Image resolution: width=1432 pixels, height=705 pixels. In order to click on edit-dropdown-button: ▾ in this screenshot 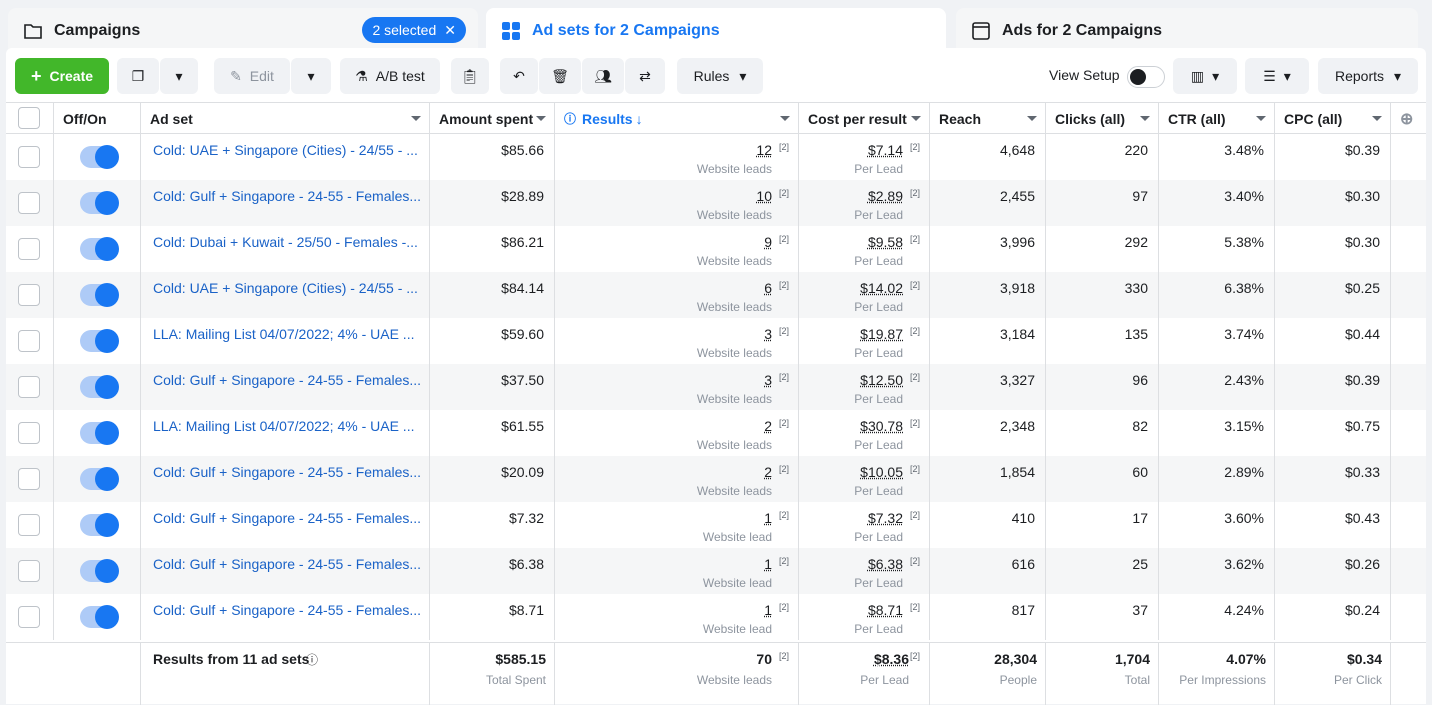, I will do `click(311, 76)`.